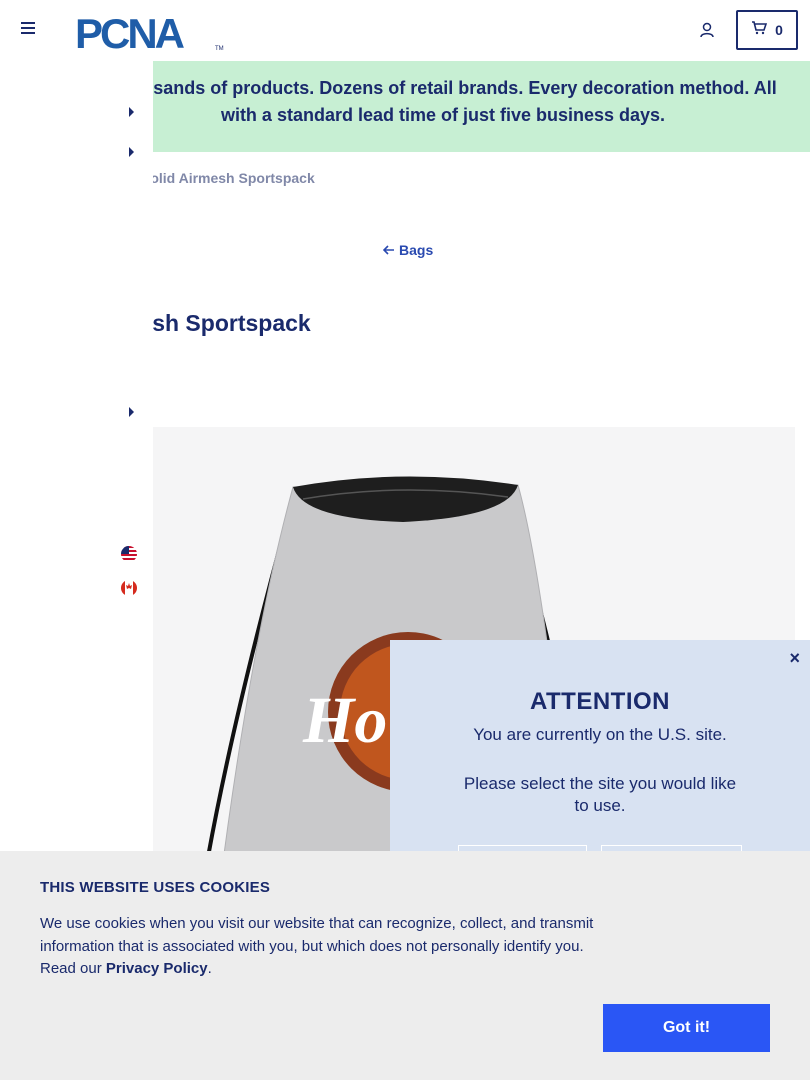 The height and width of the screenshot is (1080, 810). What do you see at coordinates (157, 968) in the screenshot?
I see `privacy-policy-link: Privacy Policy` at bounding box center [157, 968].